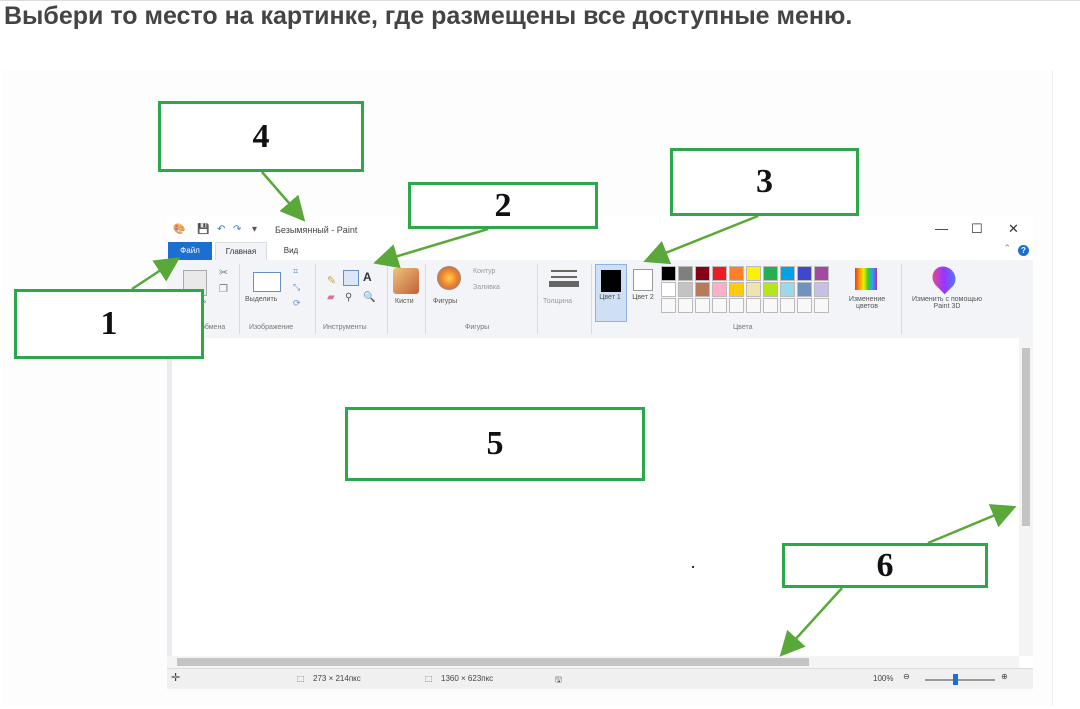 Image resolution: width=1080 pixels, height=709 pixels. Describe the element at coordinates (947, 303) in the screenshot. I see `paint3d-label: Изменить с помощью Paint 3D` at that location.